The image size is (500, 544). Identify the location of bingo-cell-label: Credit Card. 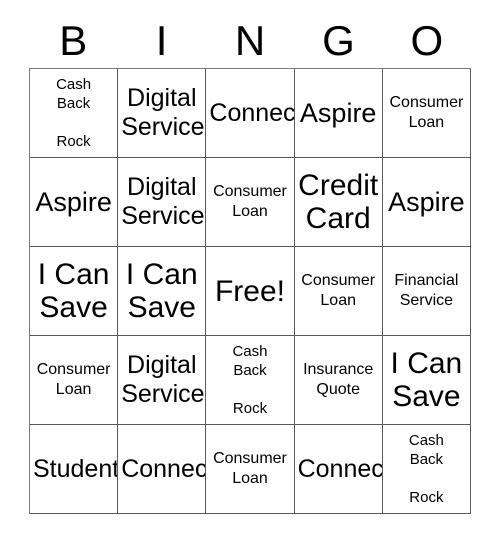
(338, 202).